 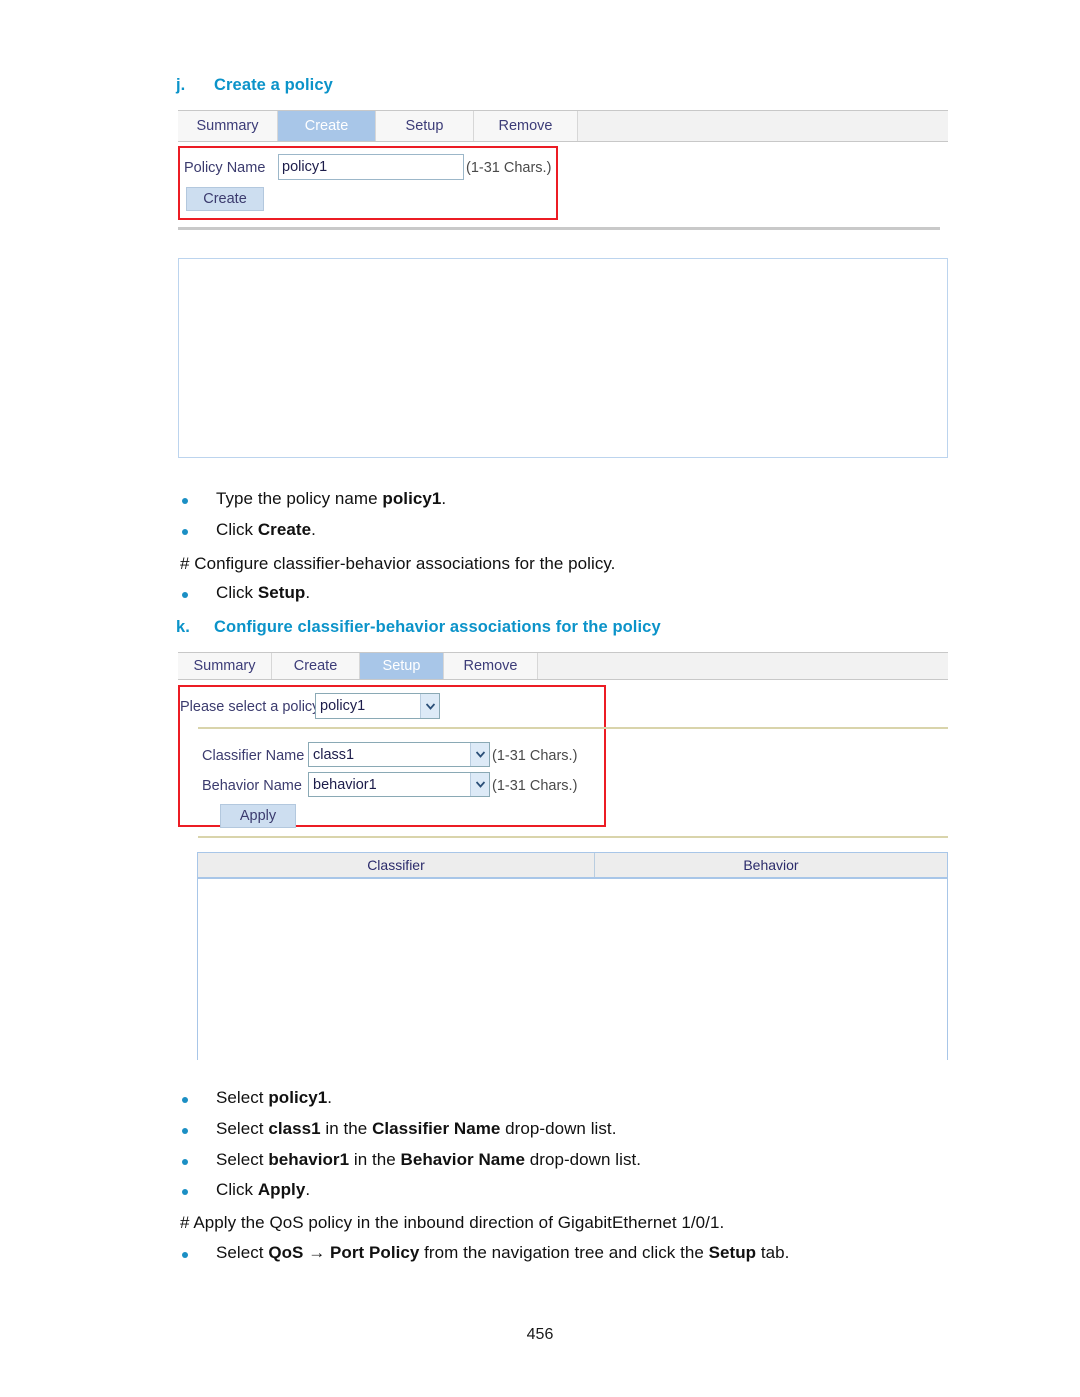 I want to click on classifier-behavior-table: Classifier Behavior, so click(x=572, y=956).